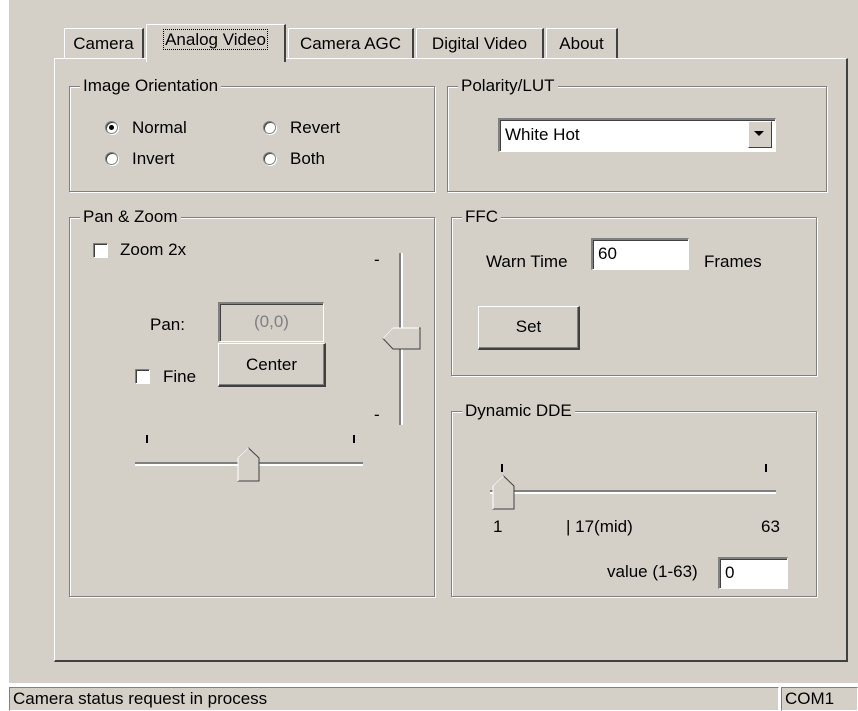  Describe the element at coordinates (504, 493) in the screenshot. I see `dde-slider-thumb` at that location.